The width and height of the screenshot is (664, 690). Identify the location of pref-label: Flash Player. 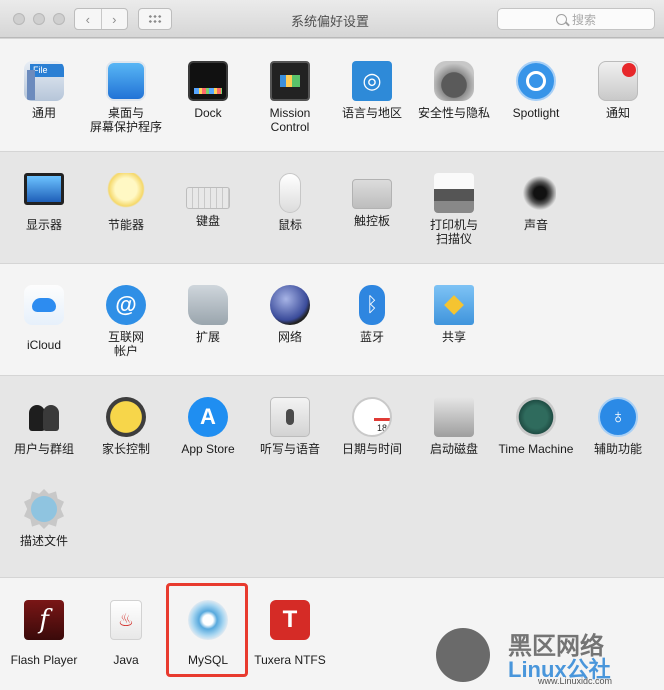
(44, 660).